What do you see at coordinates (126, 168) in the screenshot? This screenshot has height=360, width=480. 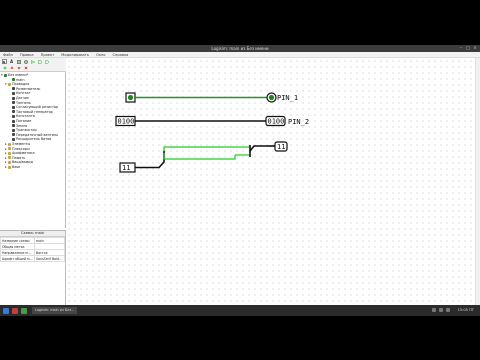 I see `splitter-input-value: 11` at bounding box center [126, 168].